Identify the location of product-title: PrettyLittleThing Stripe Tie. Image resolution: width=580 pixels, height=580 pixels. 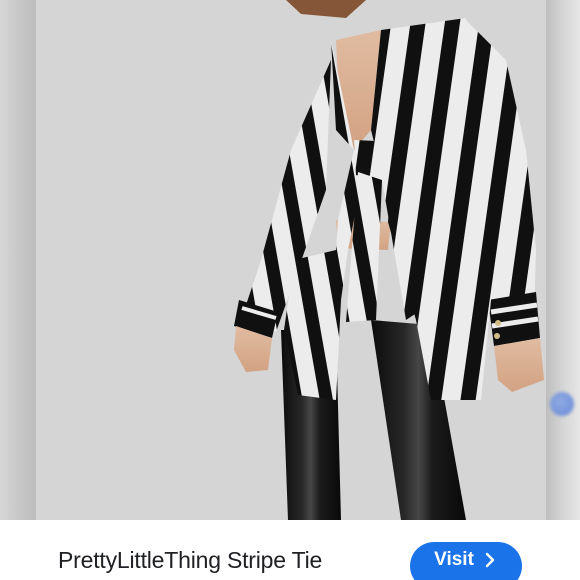
(190, 560).